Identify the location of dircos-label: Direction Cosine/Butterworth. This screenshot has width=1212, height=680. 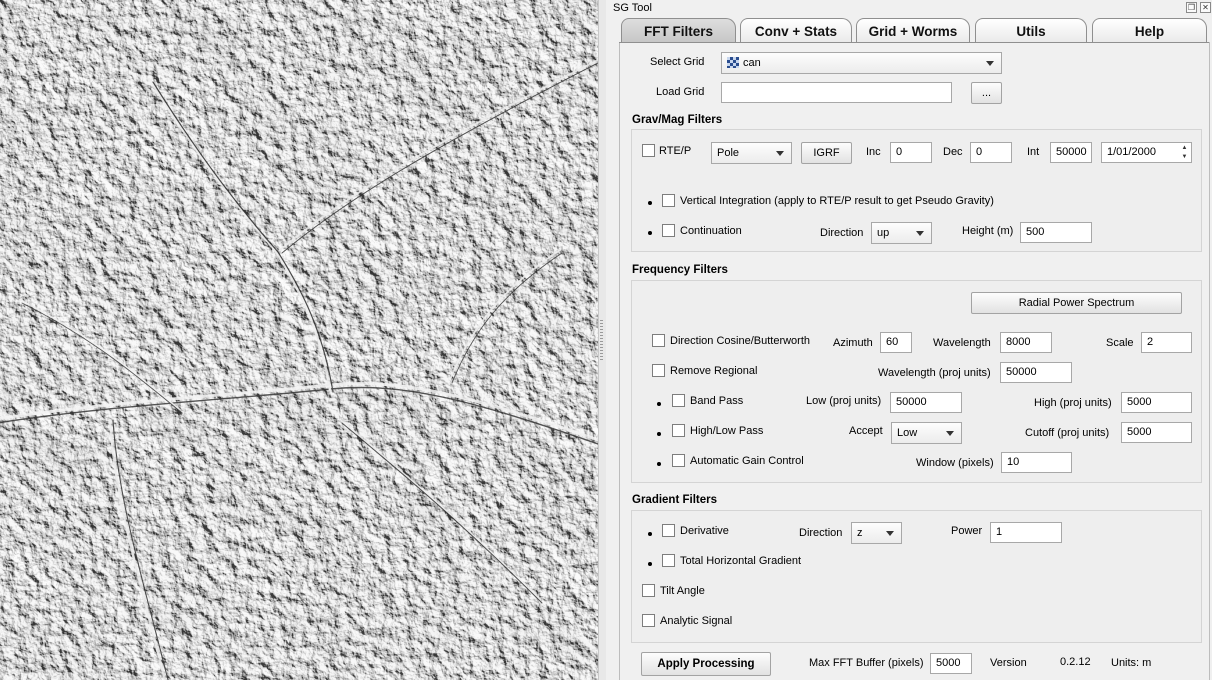
(740, 341).